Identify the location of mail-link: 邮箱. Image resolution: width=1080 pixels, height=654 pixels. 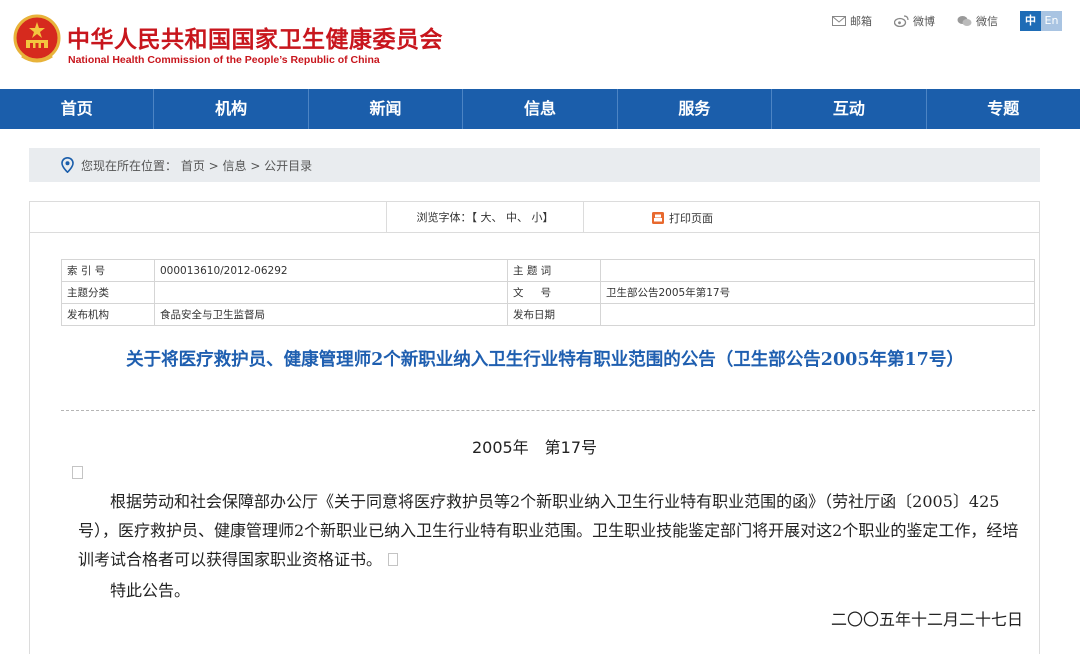
(852, 21).